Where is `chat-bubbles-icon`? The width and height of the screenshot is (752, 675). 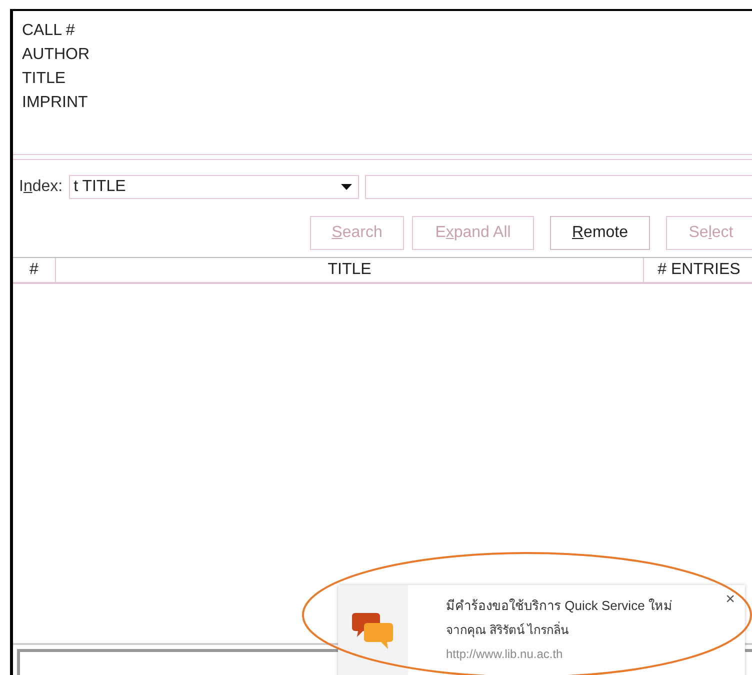 chat-bubbles-icon is located at coordinates (373, 631).